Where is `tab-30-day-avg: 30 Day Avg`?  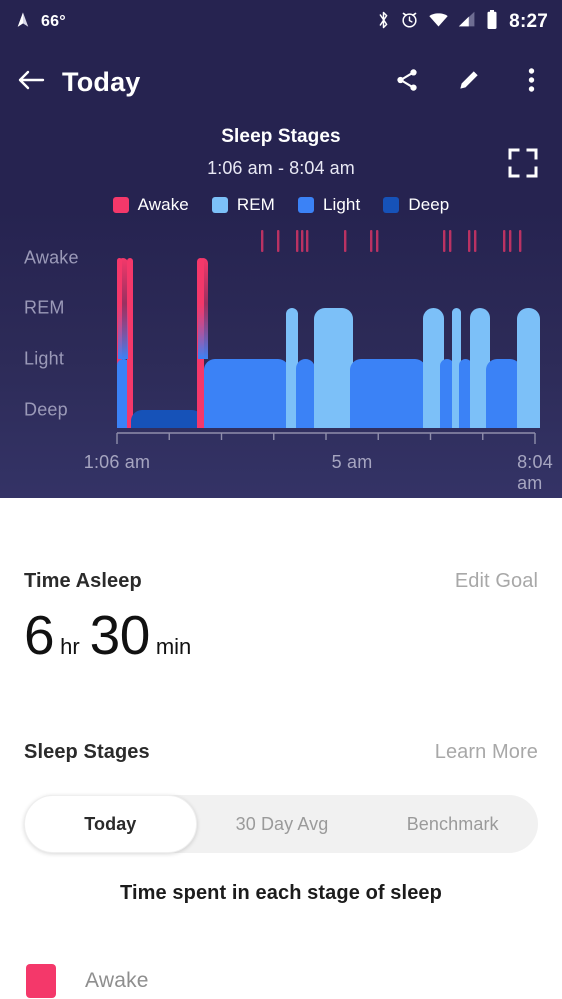 tab-30-day-avg: 30 Day Avg is located at coordinates (282, 824).